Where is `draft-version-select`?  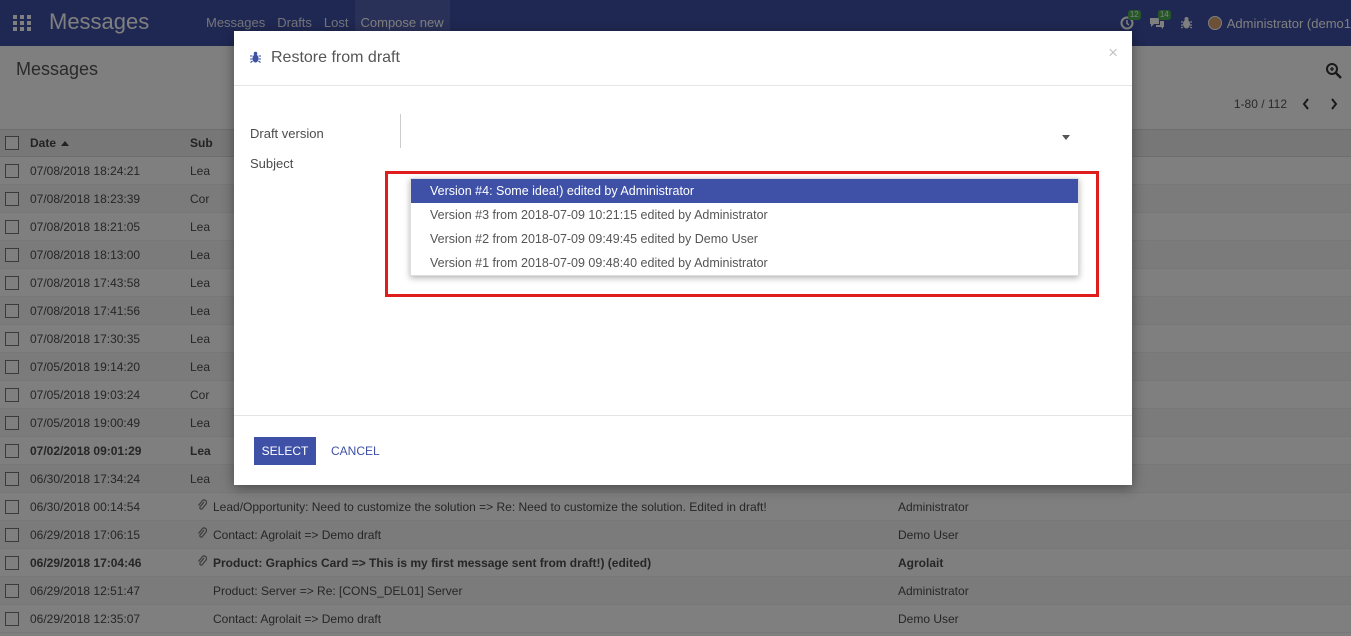 draft-version-select is located at coordinates (740, 131).